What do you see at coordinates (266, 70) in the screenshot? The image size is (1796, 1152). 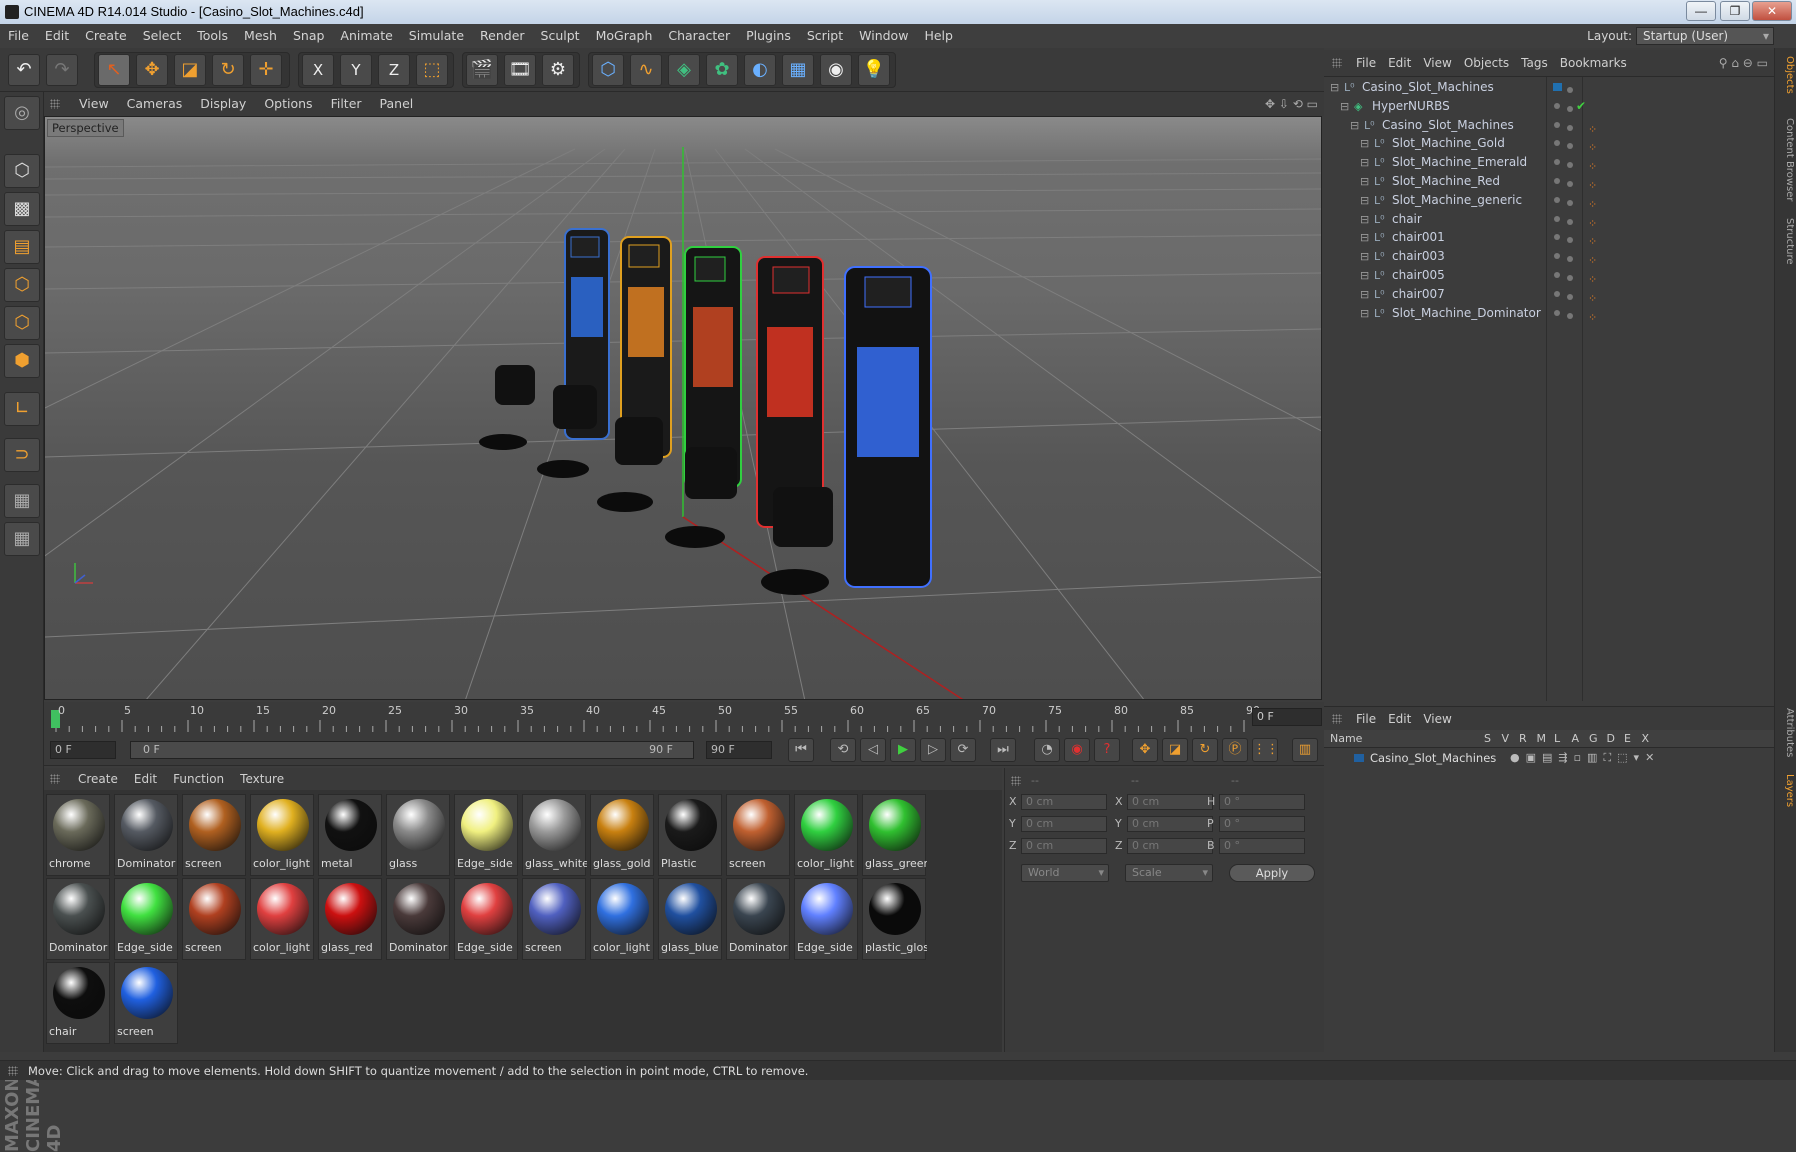 I see `last-tool-icon: ✛` at bounding box center [266, 70].